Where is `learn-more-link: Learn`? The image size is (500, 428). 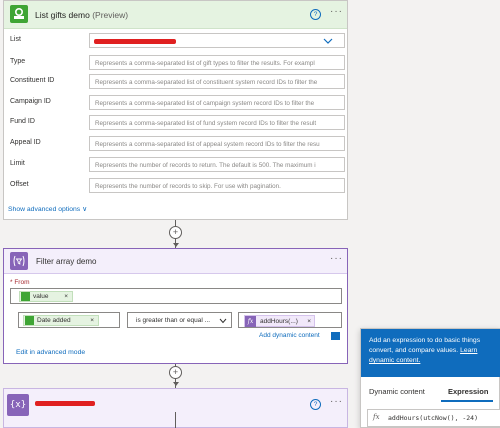 learn-more-link: Learn is located at coordinates (468, 350).